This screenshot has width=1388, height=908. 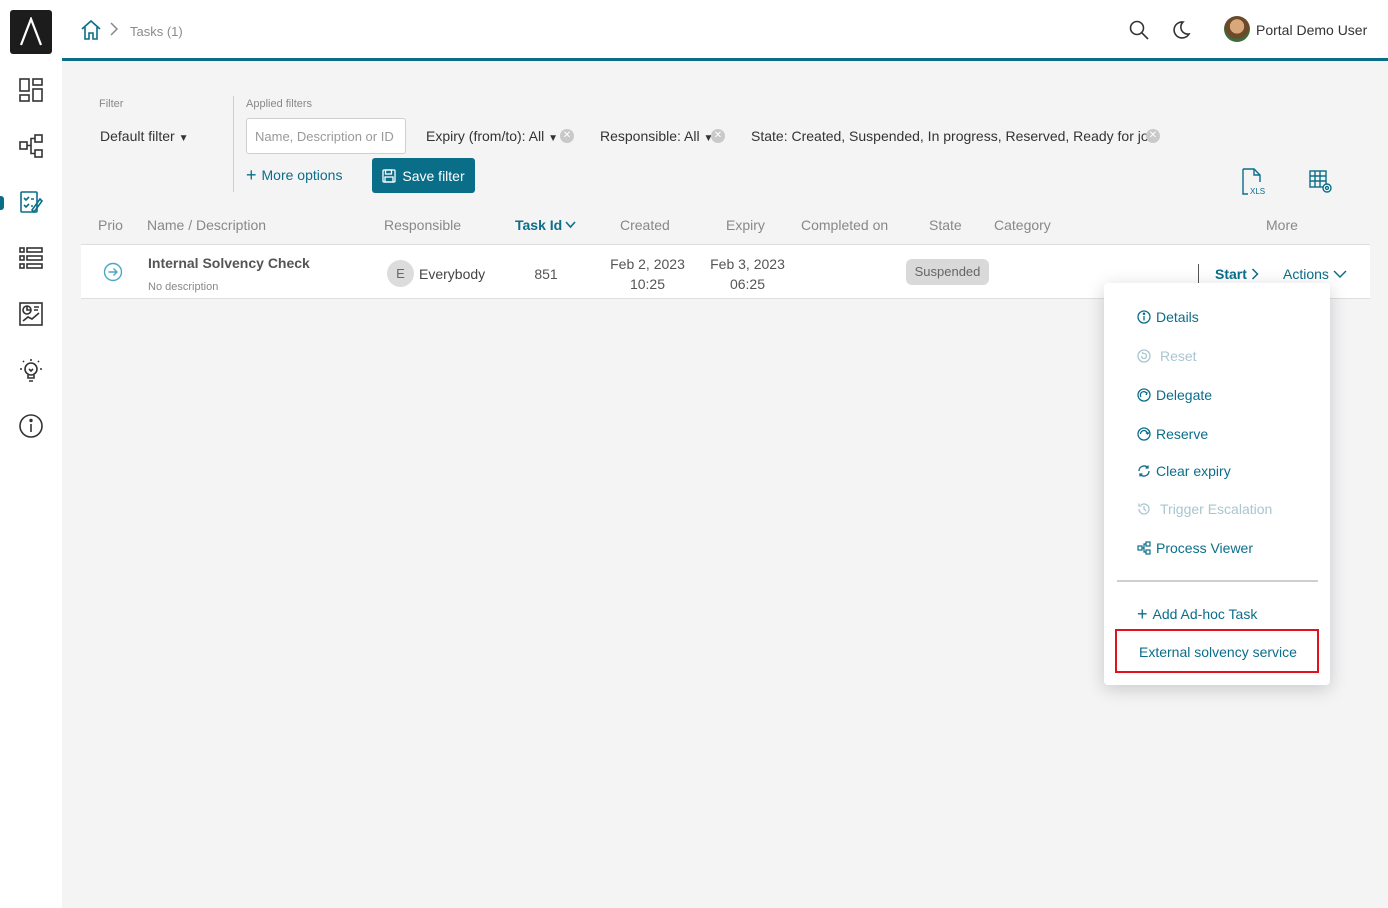 I want to click on col-created: Created, so click(x=645, y=225).